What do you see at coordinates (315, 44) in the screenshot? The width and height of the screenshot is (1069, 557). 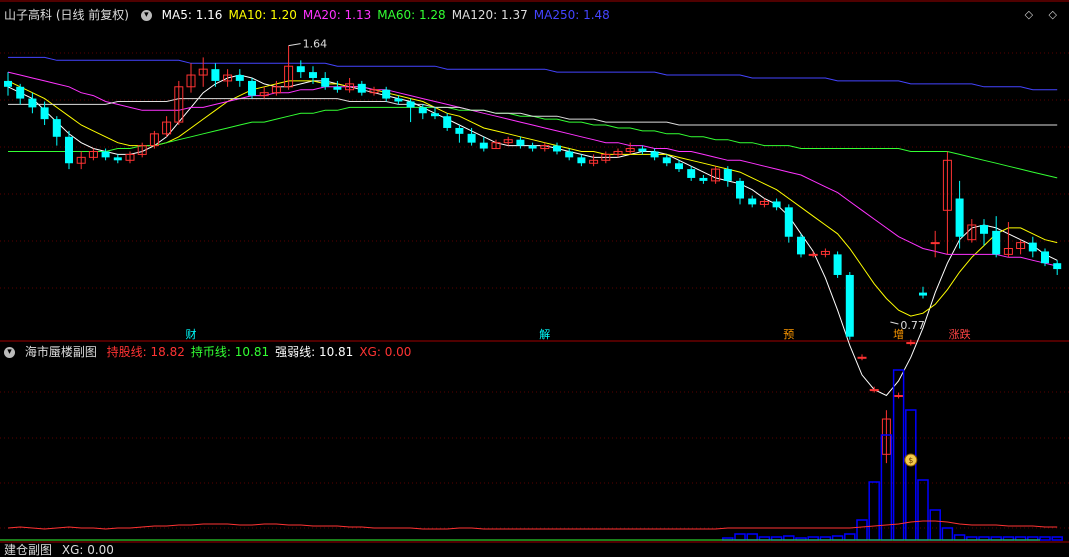 I see `high-price-label: 1.64` at bounding box center [315, 44].